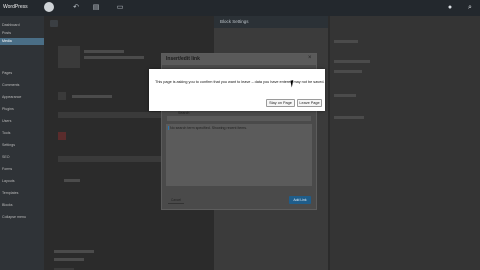 The image size is (480, 270). I want to click on add-link-button: Add Link, so click(300, 200).